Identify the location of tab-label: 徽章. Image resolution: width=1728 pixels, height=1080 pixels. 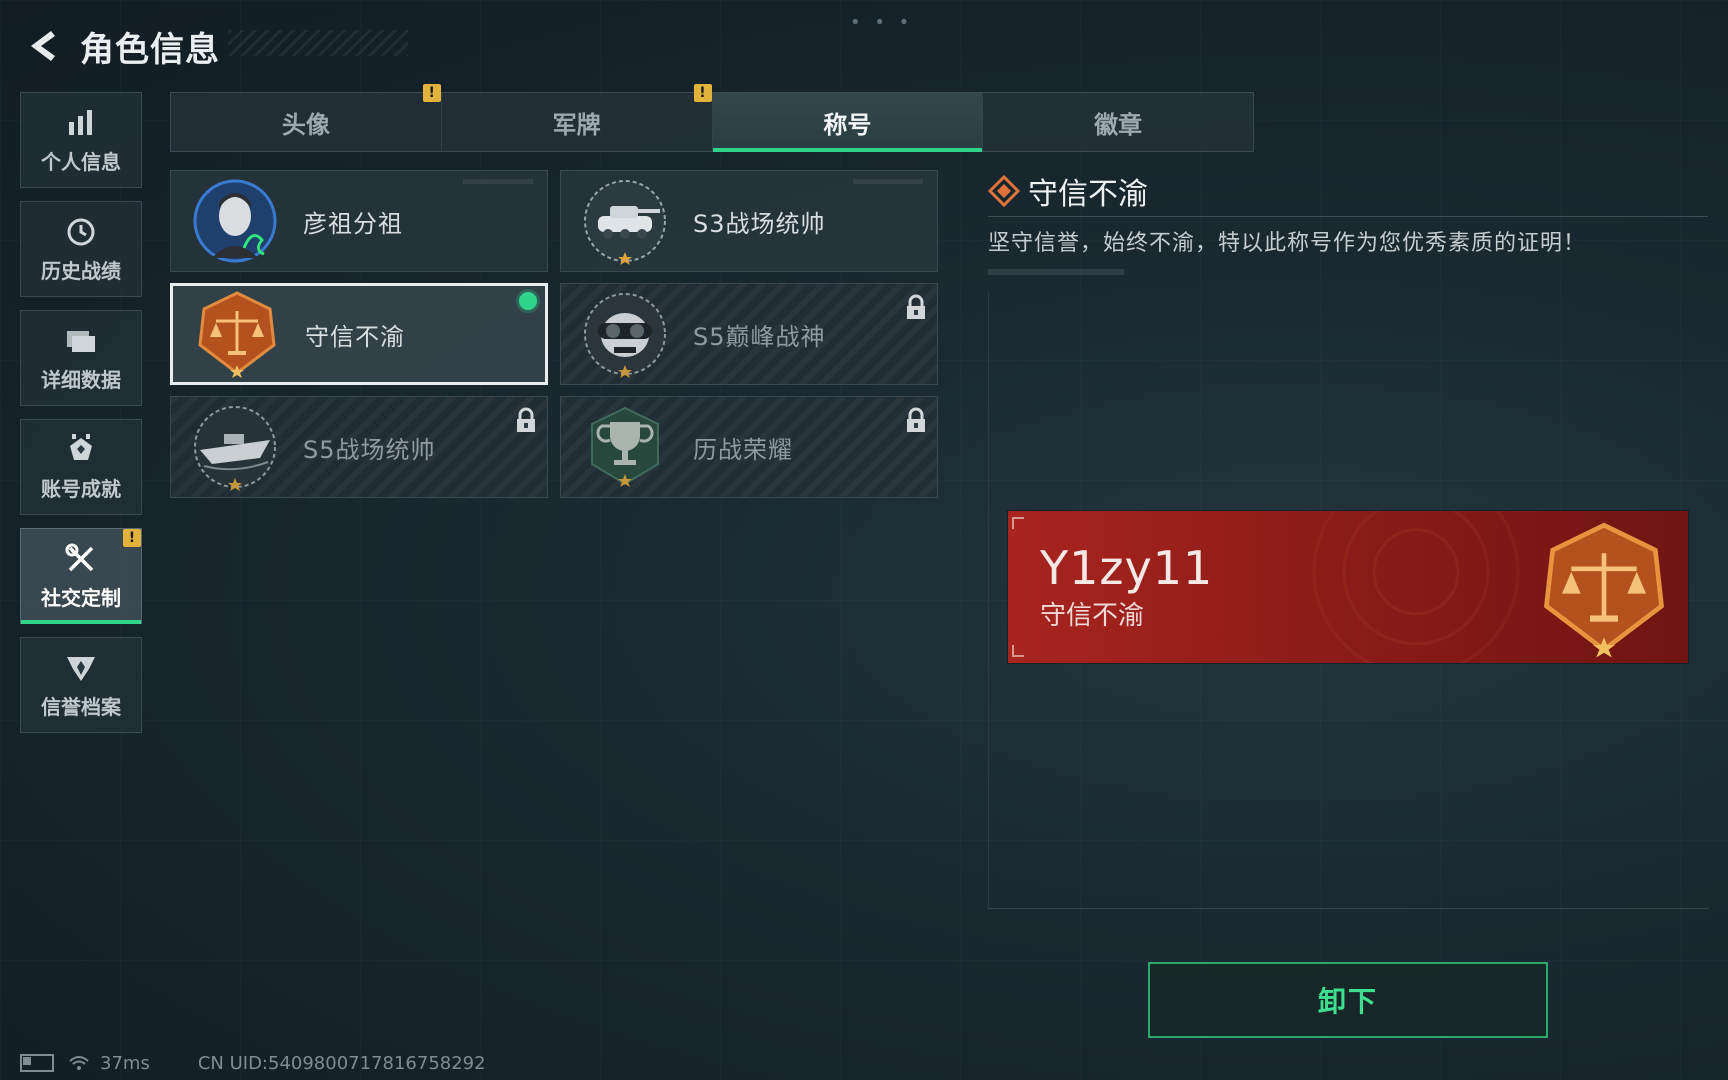
(1118, 124).